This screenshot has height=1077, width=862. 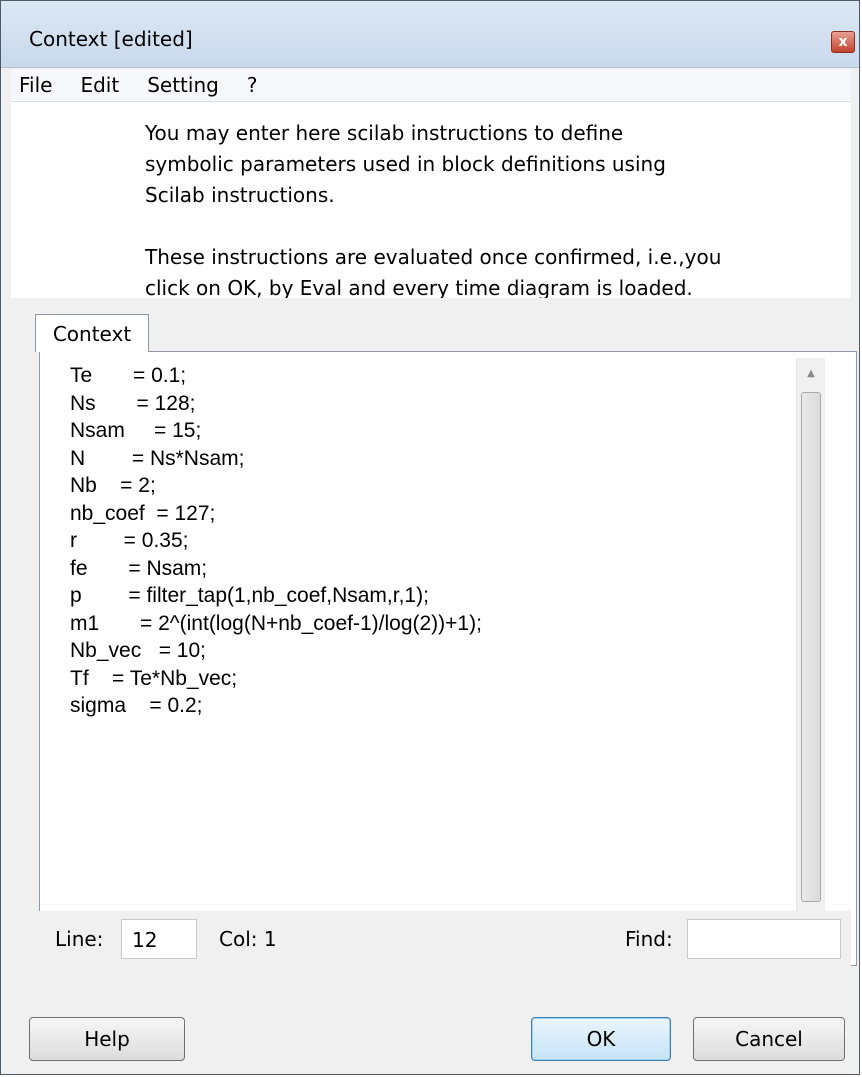 I want to click on col-label: Col: 1, so click(x=248, y=939).